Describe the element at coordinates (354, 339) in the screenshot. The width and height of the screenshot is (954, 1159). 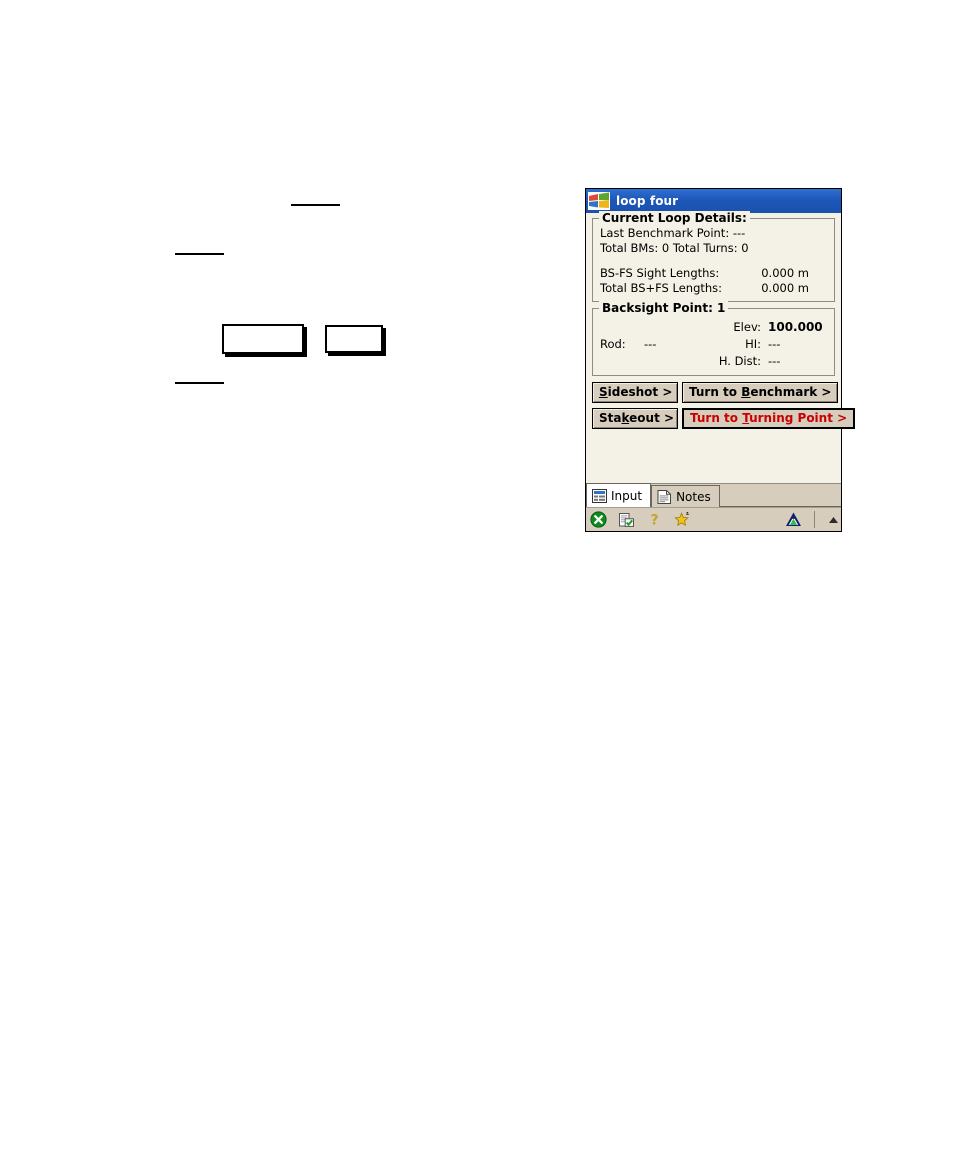
I see `placeholder-box-right` at that location.